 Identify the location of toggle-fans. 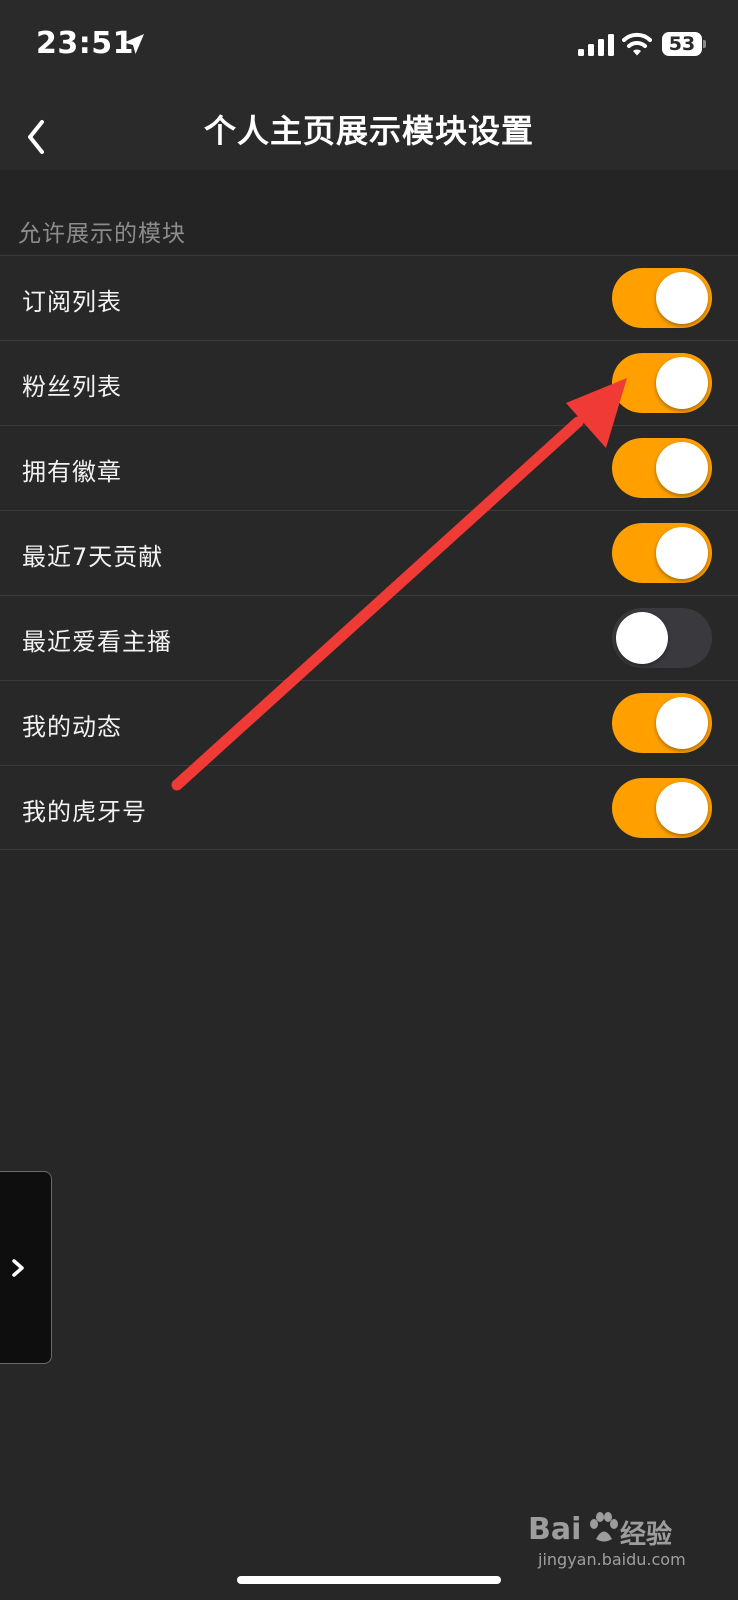
(662, 383).